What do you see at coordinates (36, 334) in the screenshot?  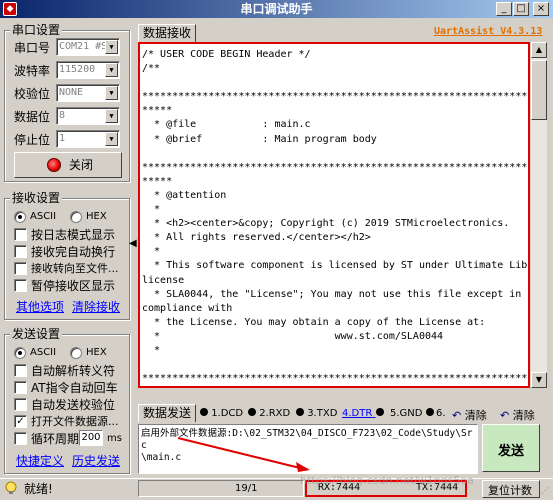 I see `tx-settings-title: 发送设置` at bounding box center [36, 334].